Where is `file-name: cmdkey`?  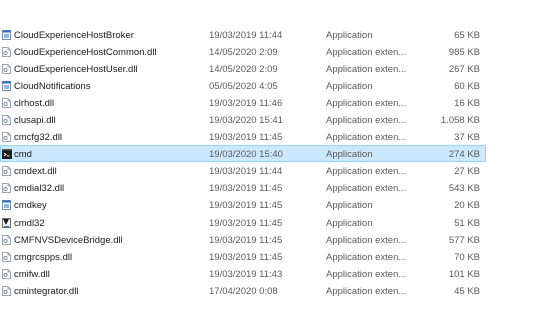 file-name: cmdkey is located at coordinates (30, 206).